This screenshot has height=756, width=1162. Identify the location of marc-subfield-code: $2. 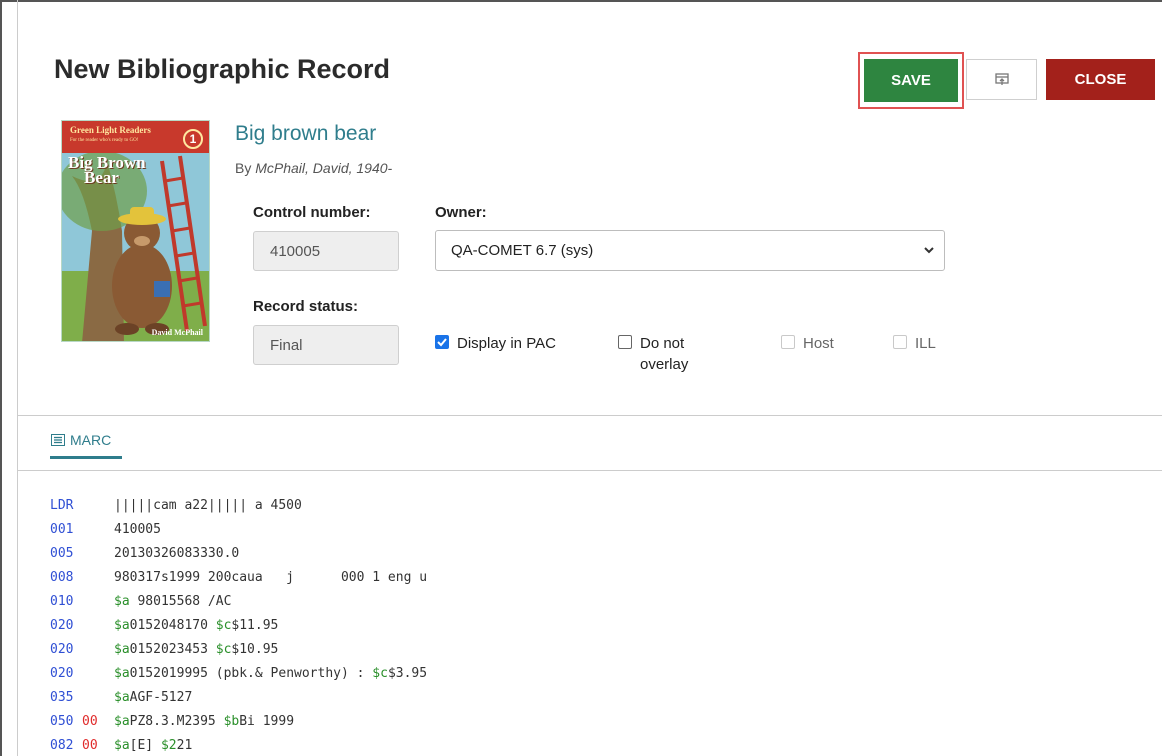
(168, 745).